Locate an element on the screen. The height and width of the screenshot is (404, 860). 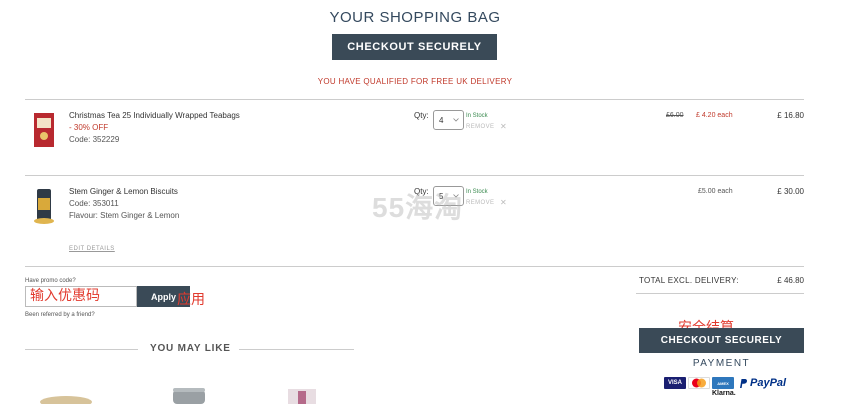
edit-details-link: EDIT DETAILS is located at coordinates (92, 249).